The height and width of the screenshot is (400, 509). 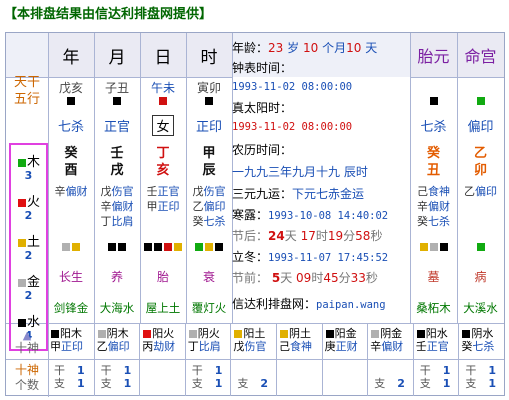 I want to click on wuxing-1: 火2, so click(x=28, y=206).